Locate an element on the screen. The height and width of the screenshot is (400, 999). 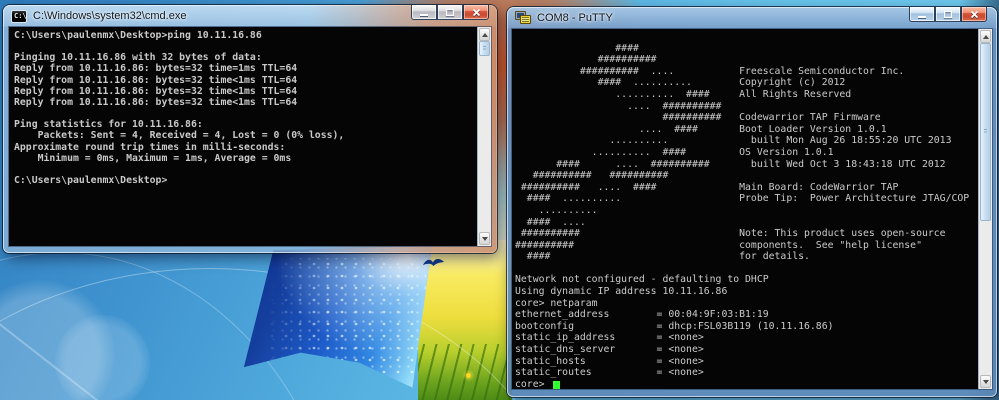
cmd-scrollbar is located at coordinates (484, 136).